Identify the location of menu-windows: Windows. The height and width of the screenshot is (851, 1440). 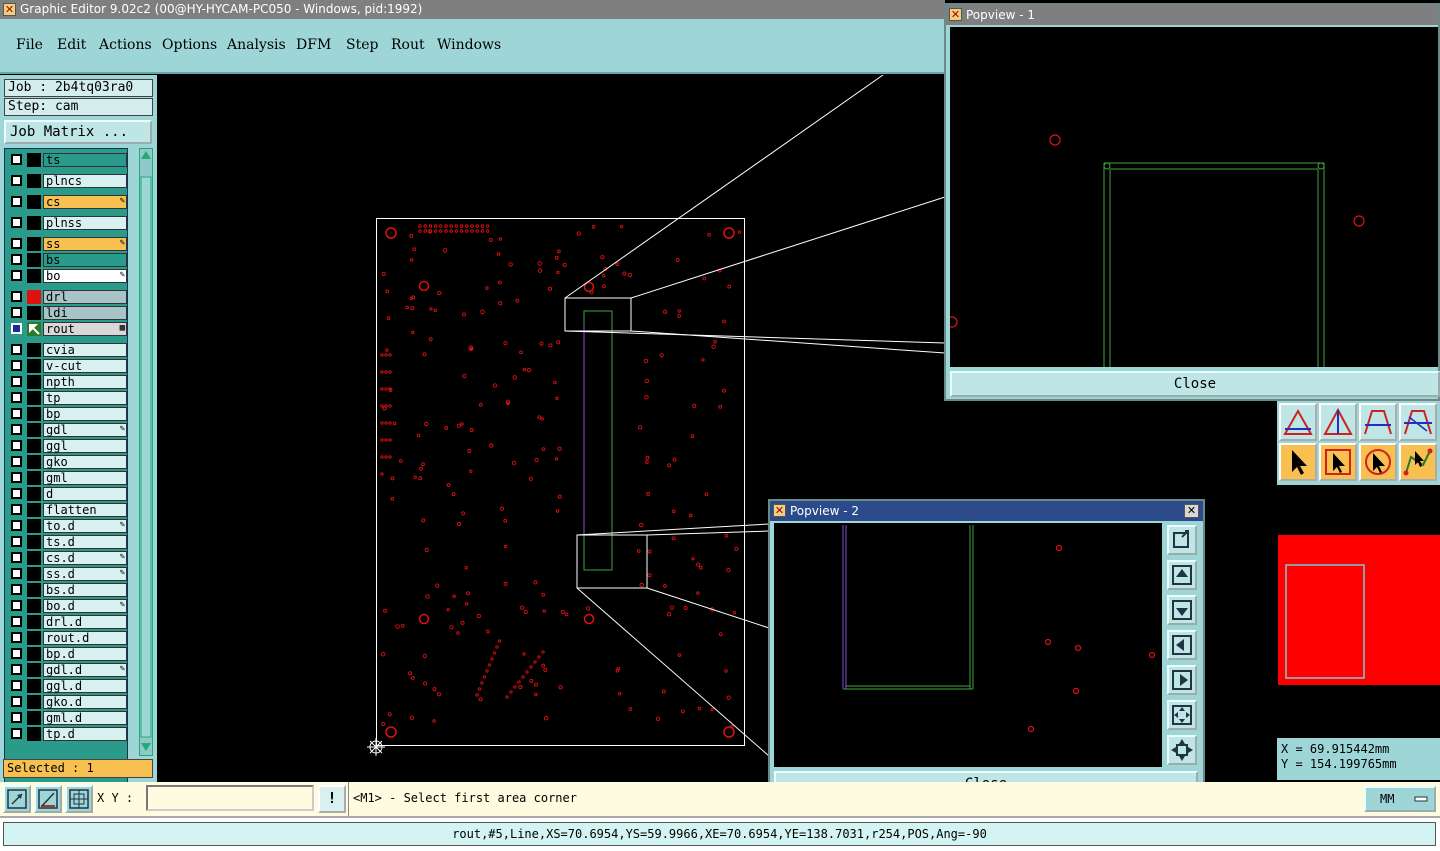
(469, 45).